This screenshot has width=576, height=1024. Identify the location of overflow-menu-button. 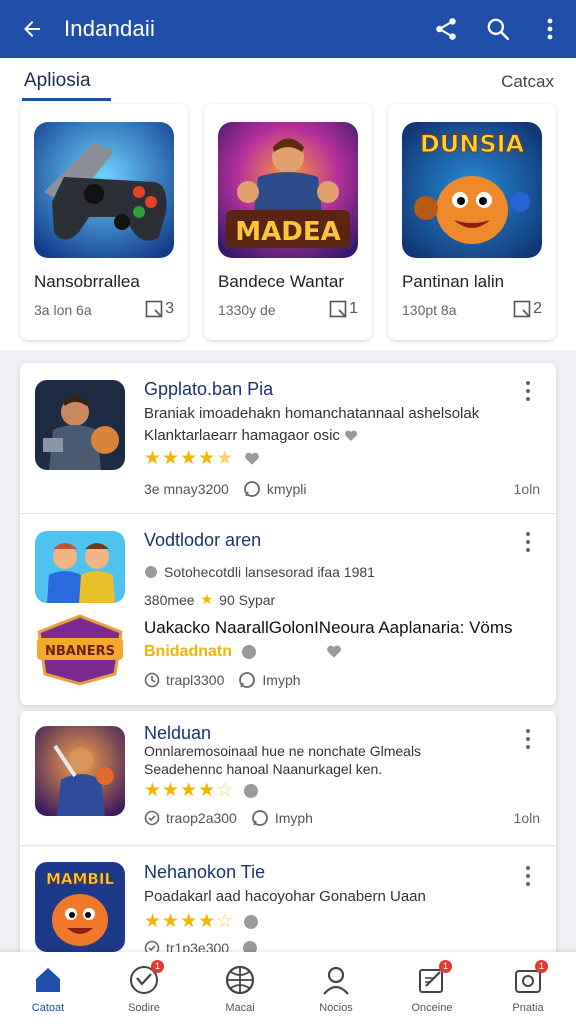
(550, 29).